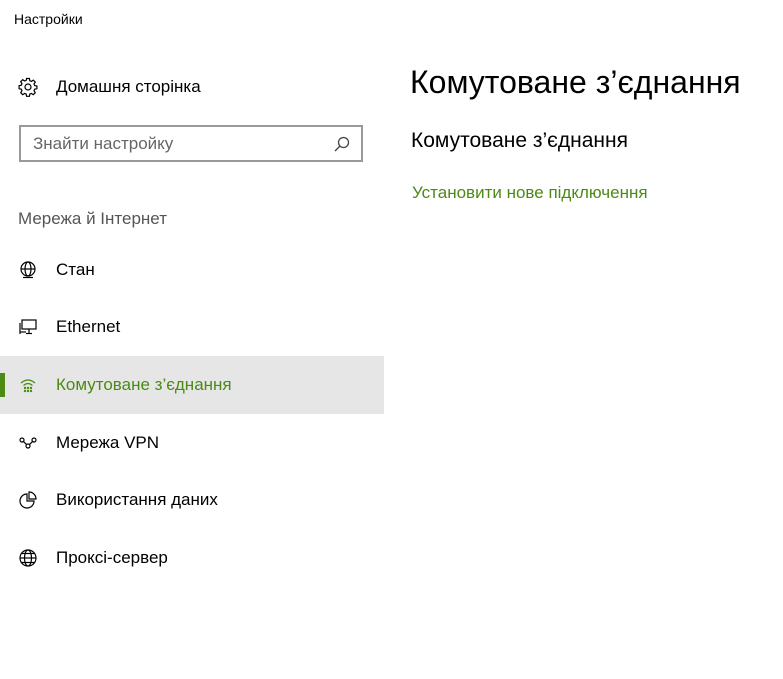 The height and width of the screenshot is (679, 783). What do you see at coordinates (137, 500) in the screenshot?
I see `sidebar-item-label: Використання даних` at bounding box center [137, 500].